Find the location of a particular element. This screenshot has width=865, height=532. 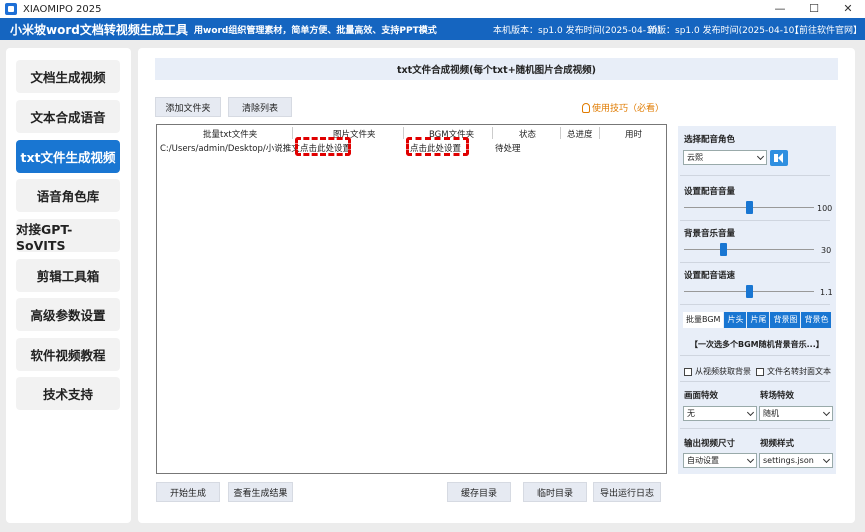

cell-folder: C:/Users/admin/Desktop/小说推文 is located at coordinates (230, 149).